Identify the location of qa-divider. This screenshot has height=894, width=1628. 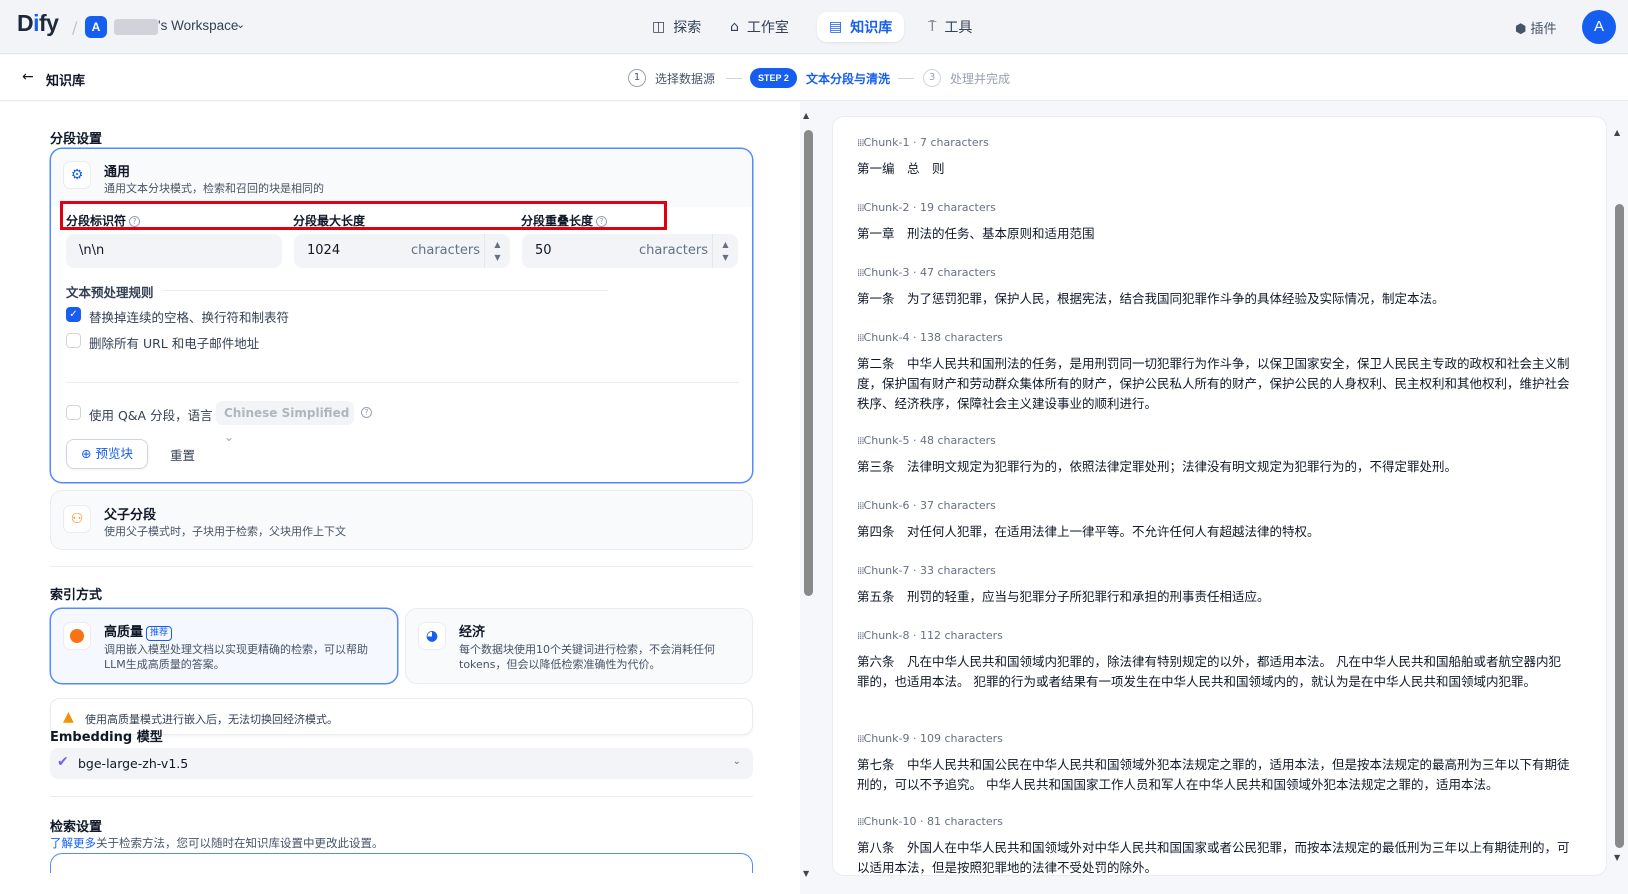
(402, 382).